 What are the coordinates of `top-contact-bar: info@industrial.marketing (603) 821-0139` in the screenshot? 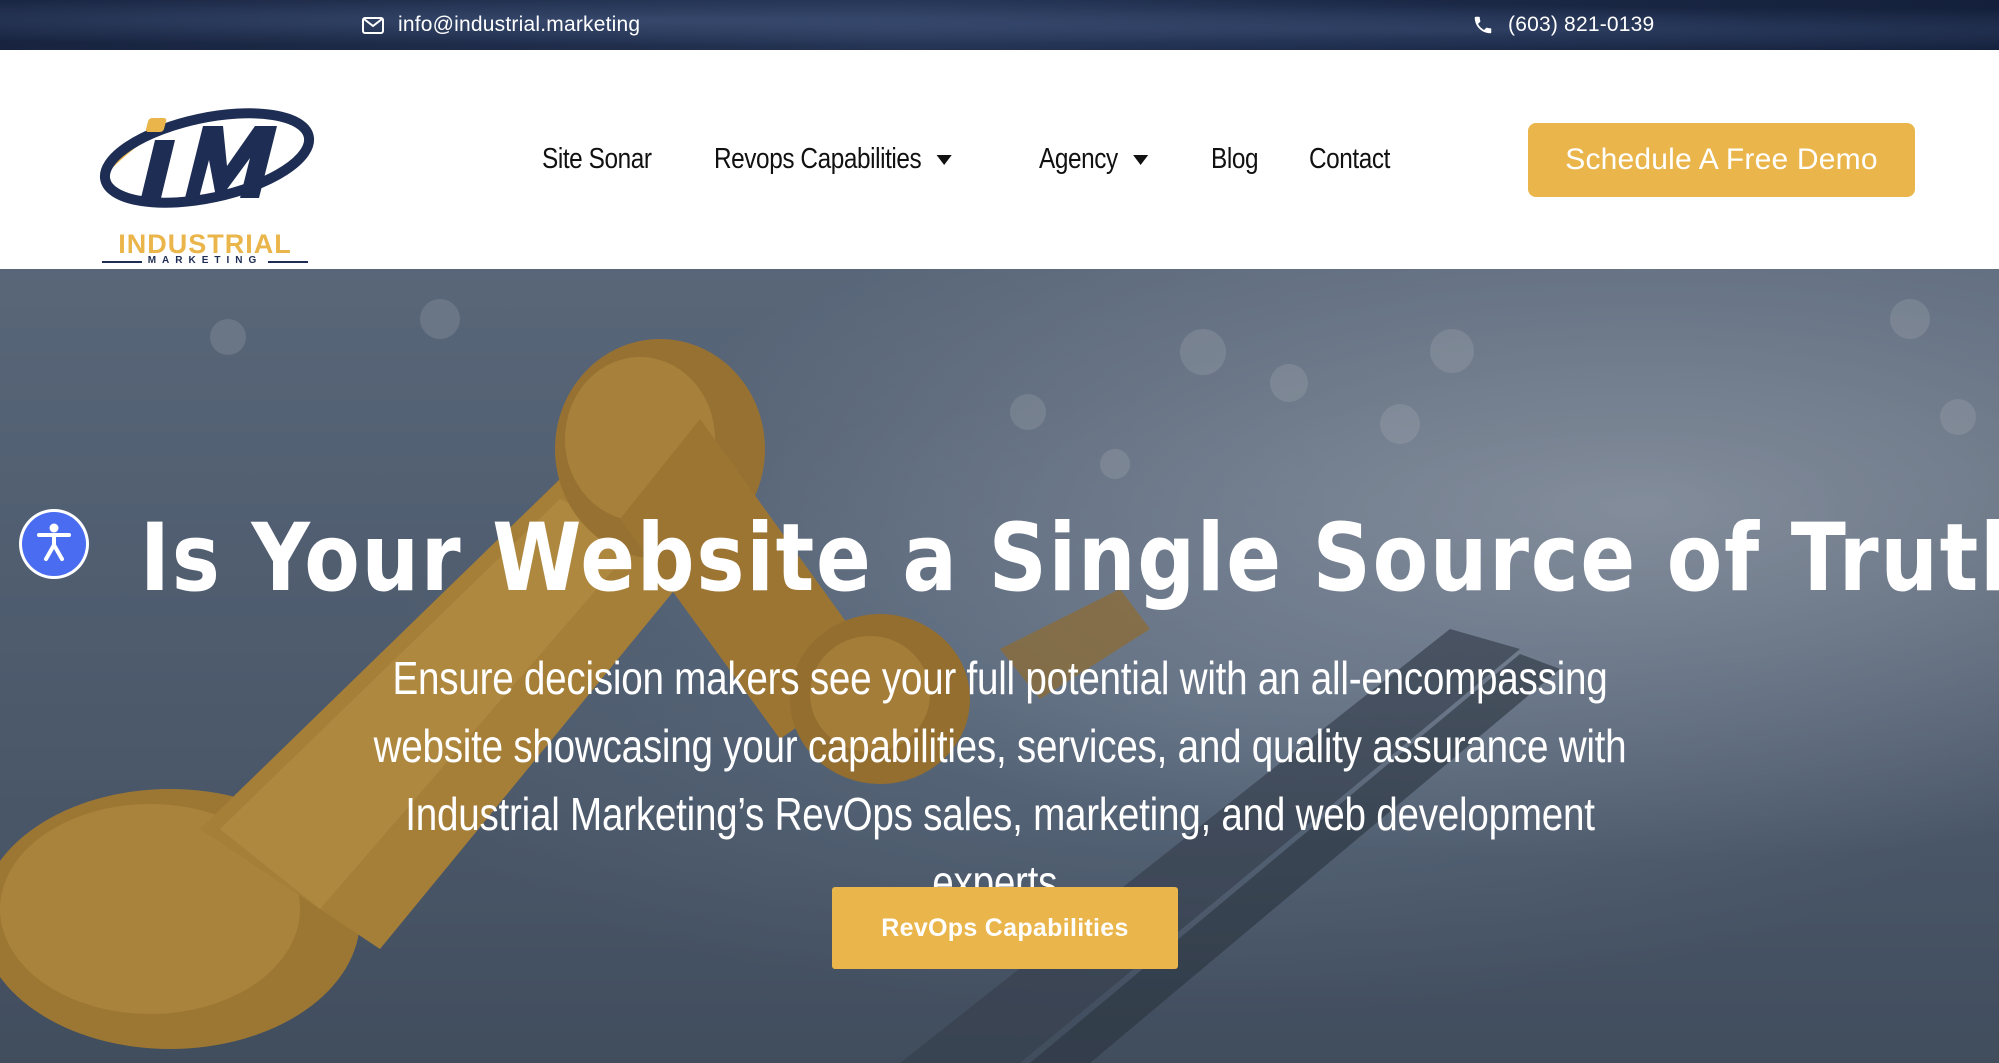 It's located at (999, 25).